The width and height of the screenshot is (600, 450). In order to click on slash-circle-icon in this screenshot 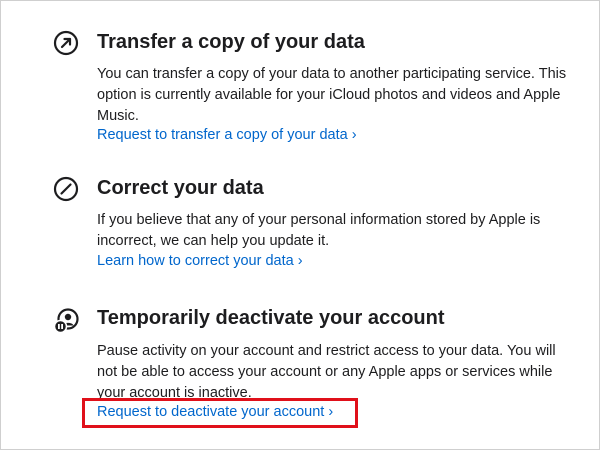, I will do `click(66, 189)`.